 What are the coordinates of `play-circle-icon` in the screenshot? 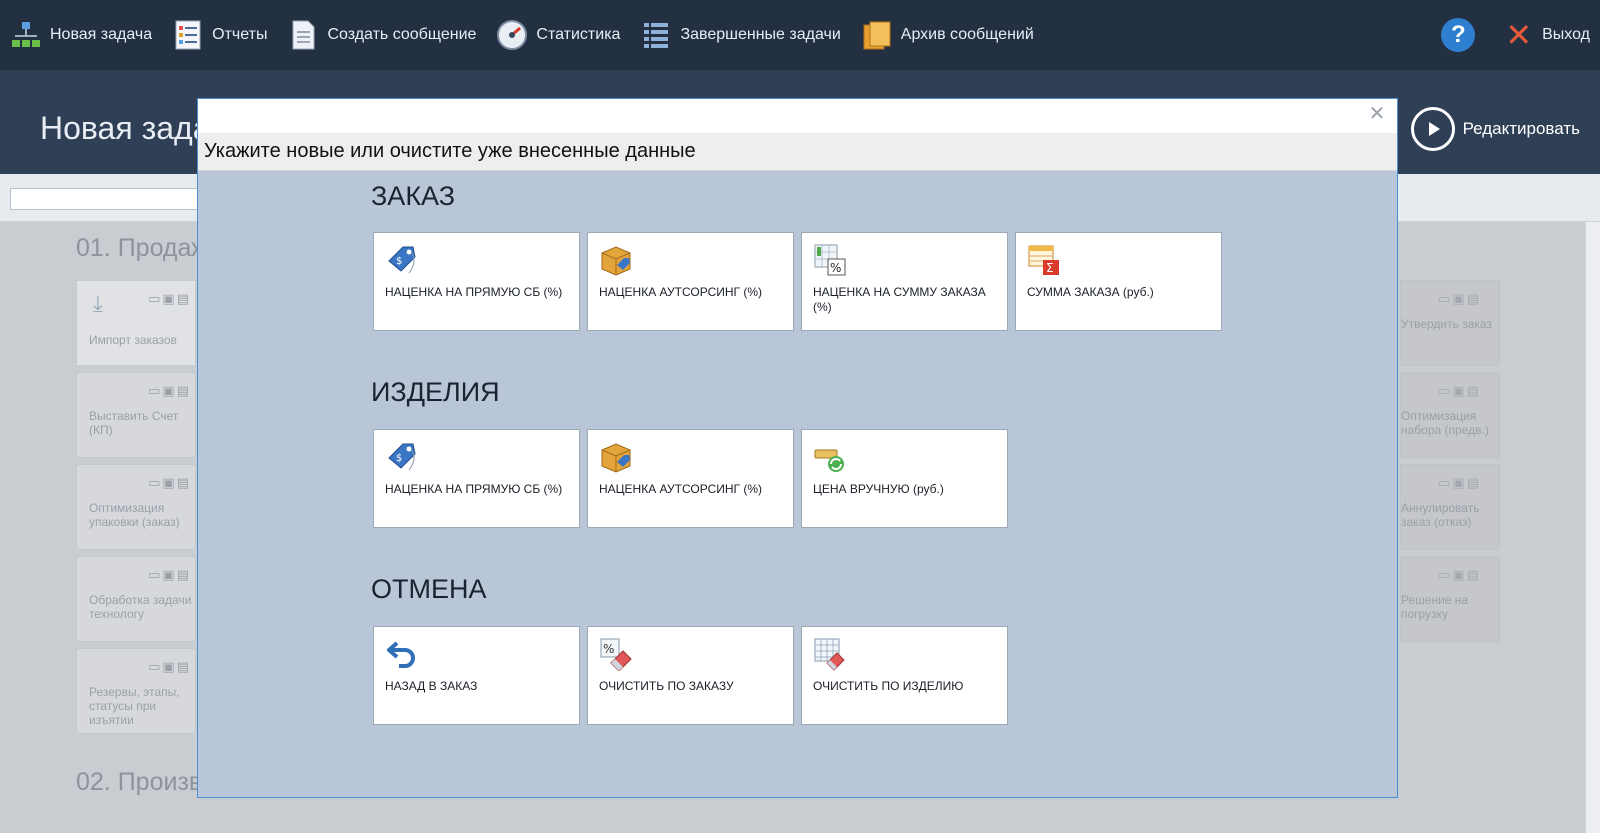 It's located at (1432, 129).